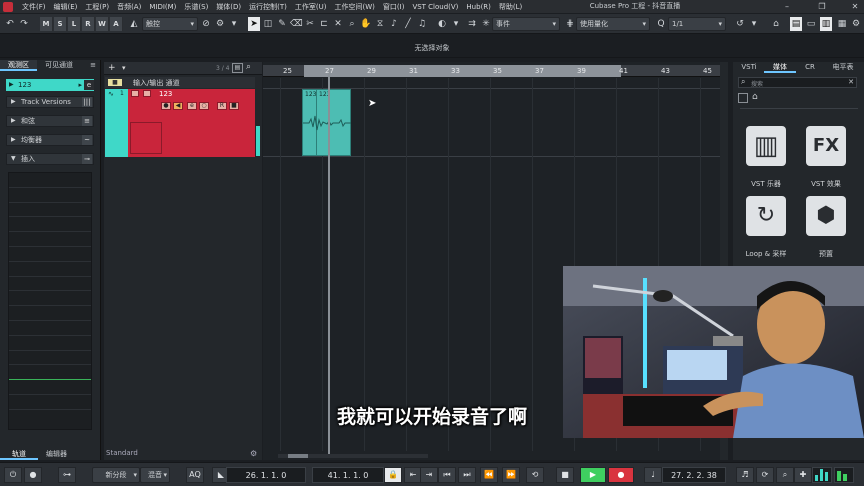 Image resolution: width=864 pixels, height=486 pixels. What do you see at coordinates (310, 24) in the screenshot?
I see `split-tool-icon: ✂` at bounding box center [310, 24].